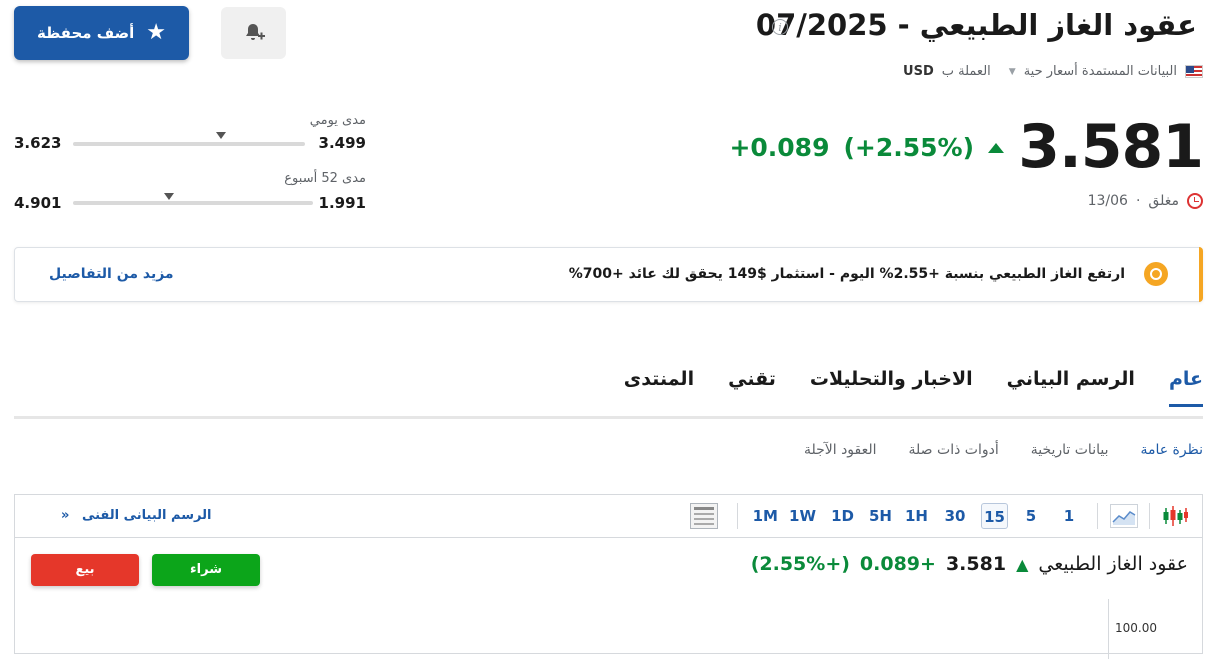 This screenshot has height=659, width=1217. What do you see at coordinates (976, 25) in the screenshot?
I see `page-title: عقود الغاز الطبيعي - 07/2025` at bounding box center [976, 25].